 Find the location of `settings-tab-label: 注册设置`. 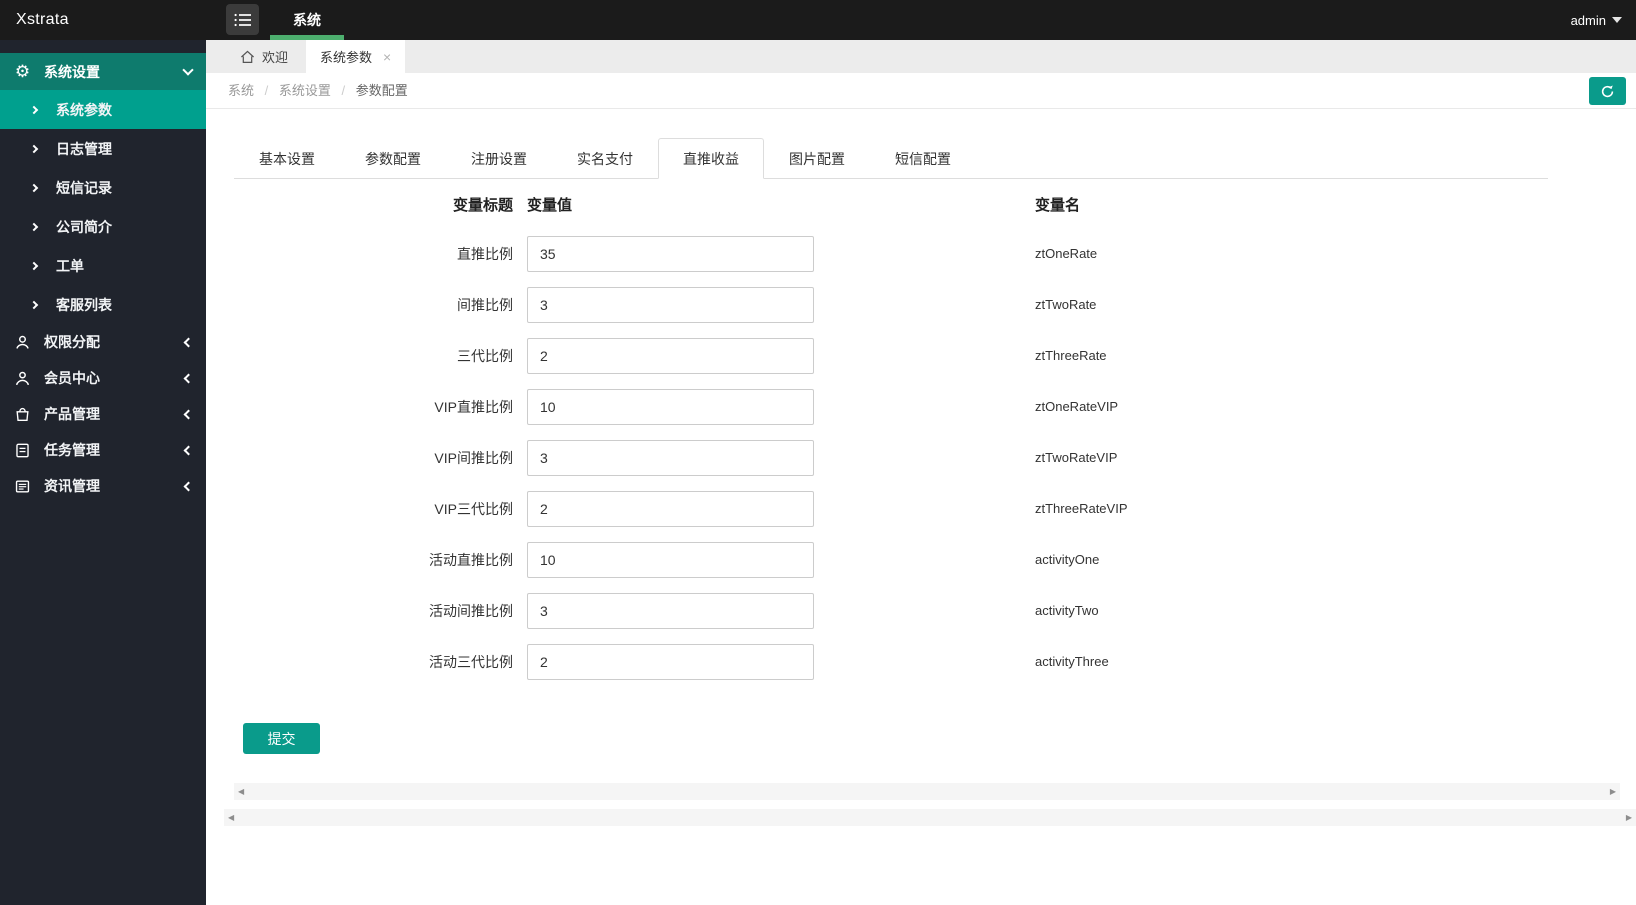

settings-tab-label: 注册设置 is located at coordinates (499, 159).